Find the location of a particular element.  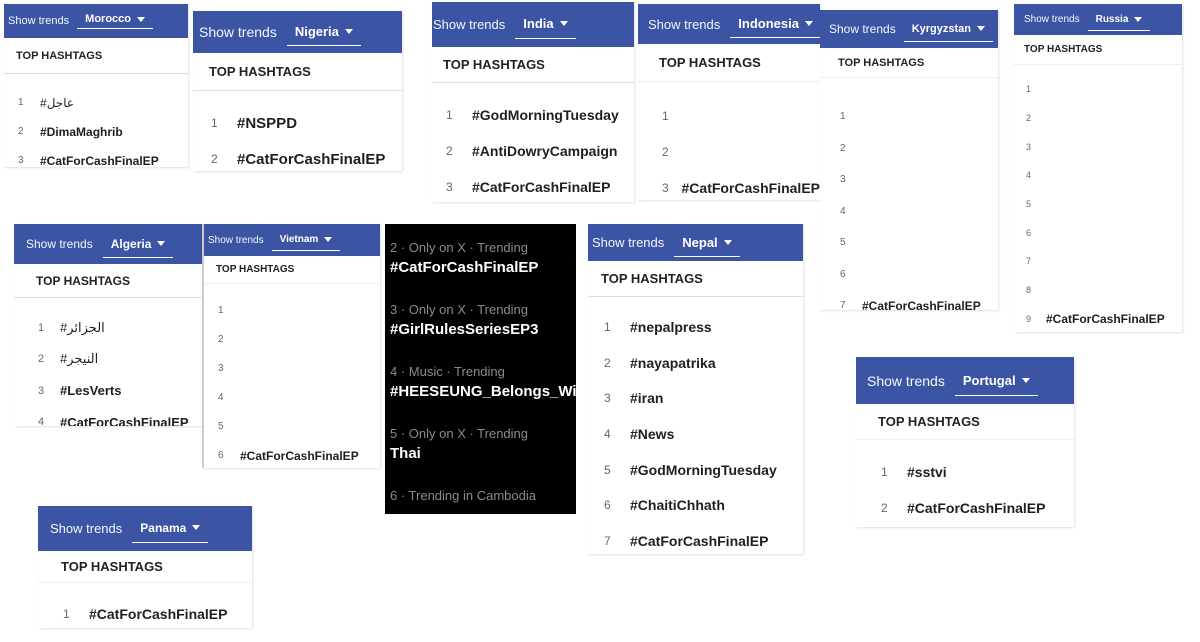

hashtag-link: #DimaMaghrib is located at coordinates (81, 132).